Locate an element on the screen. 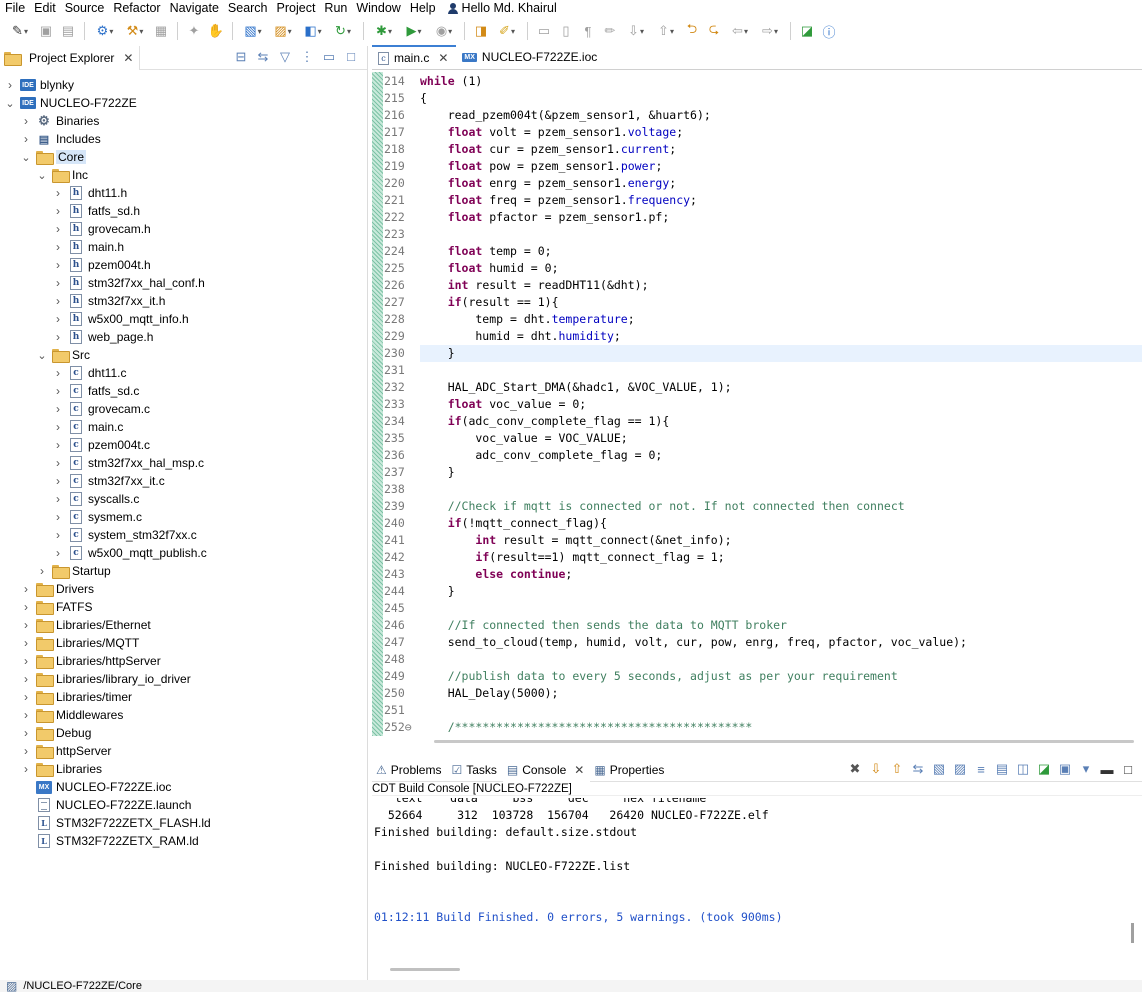 The height and width of the screenshot is (992, 1142). scroll-lock-icon: ⇆ is located at coordinates (918, 769).